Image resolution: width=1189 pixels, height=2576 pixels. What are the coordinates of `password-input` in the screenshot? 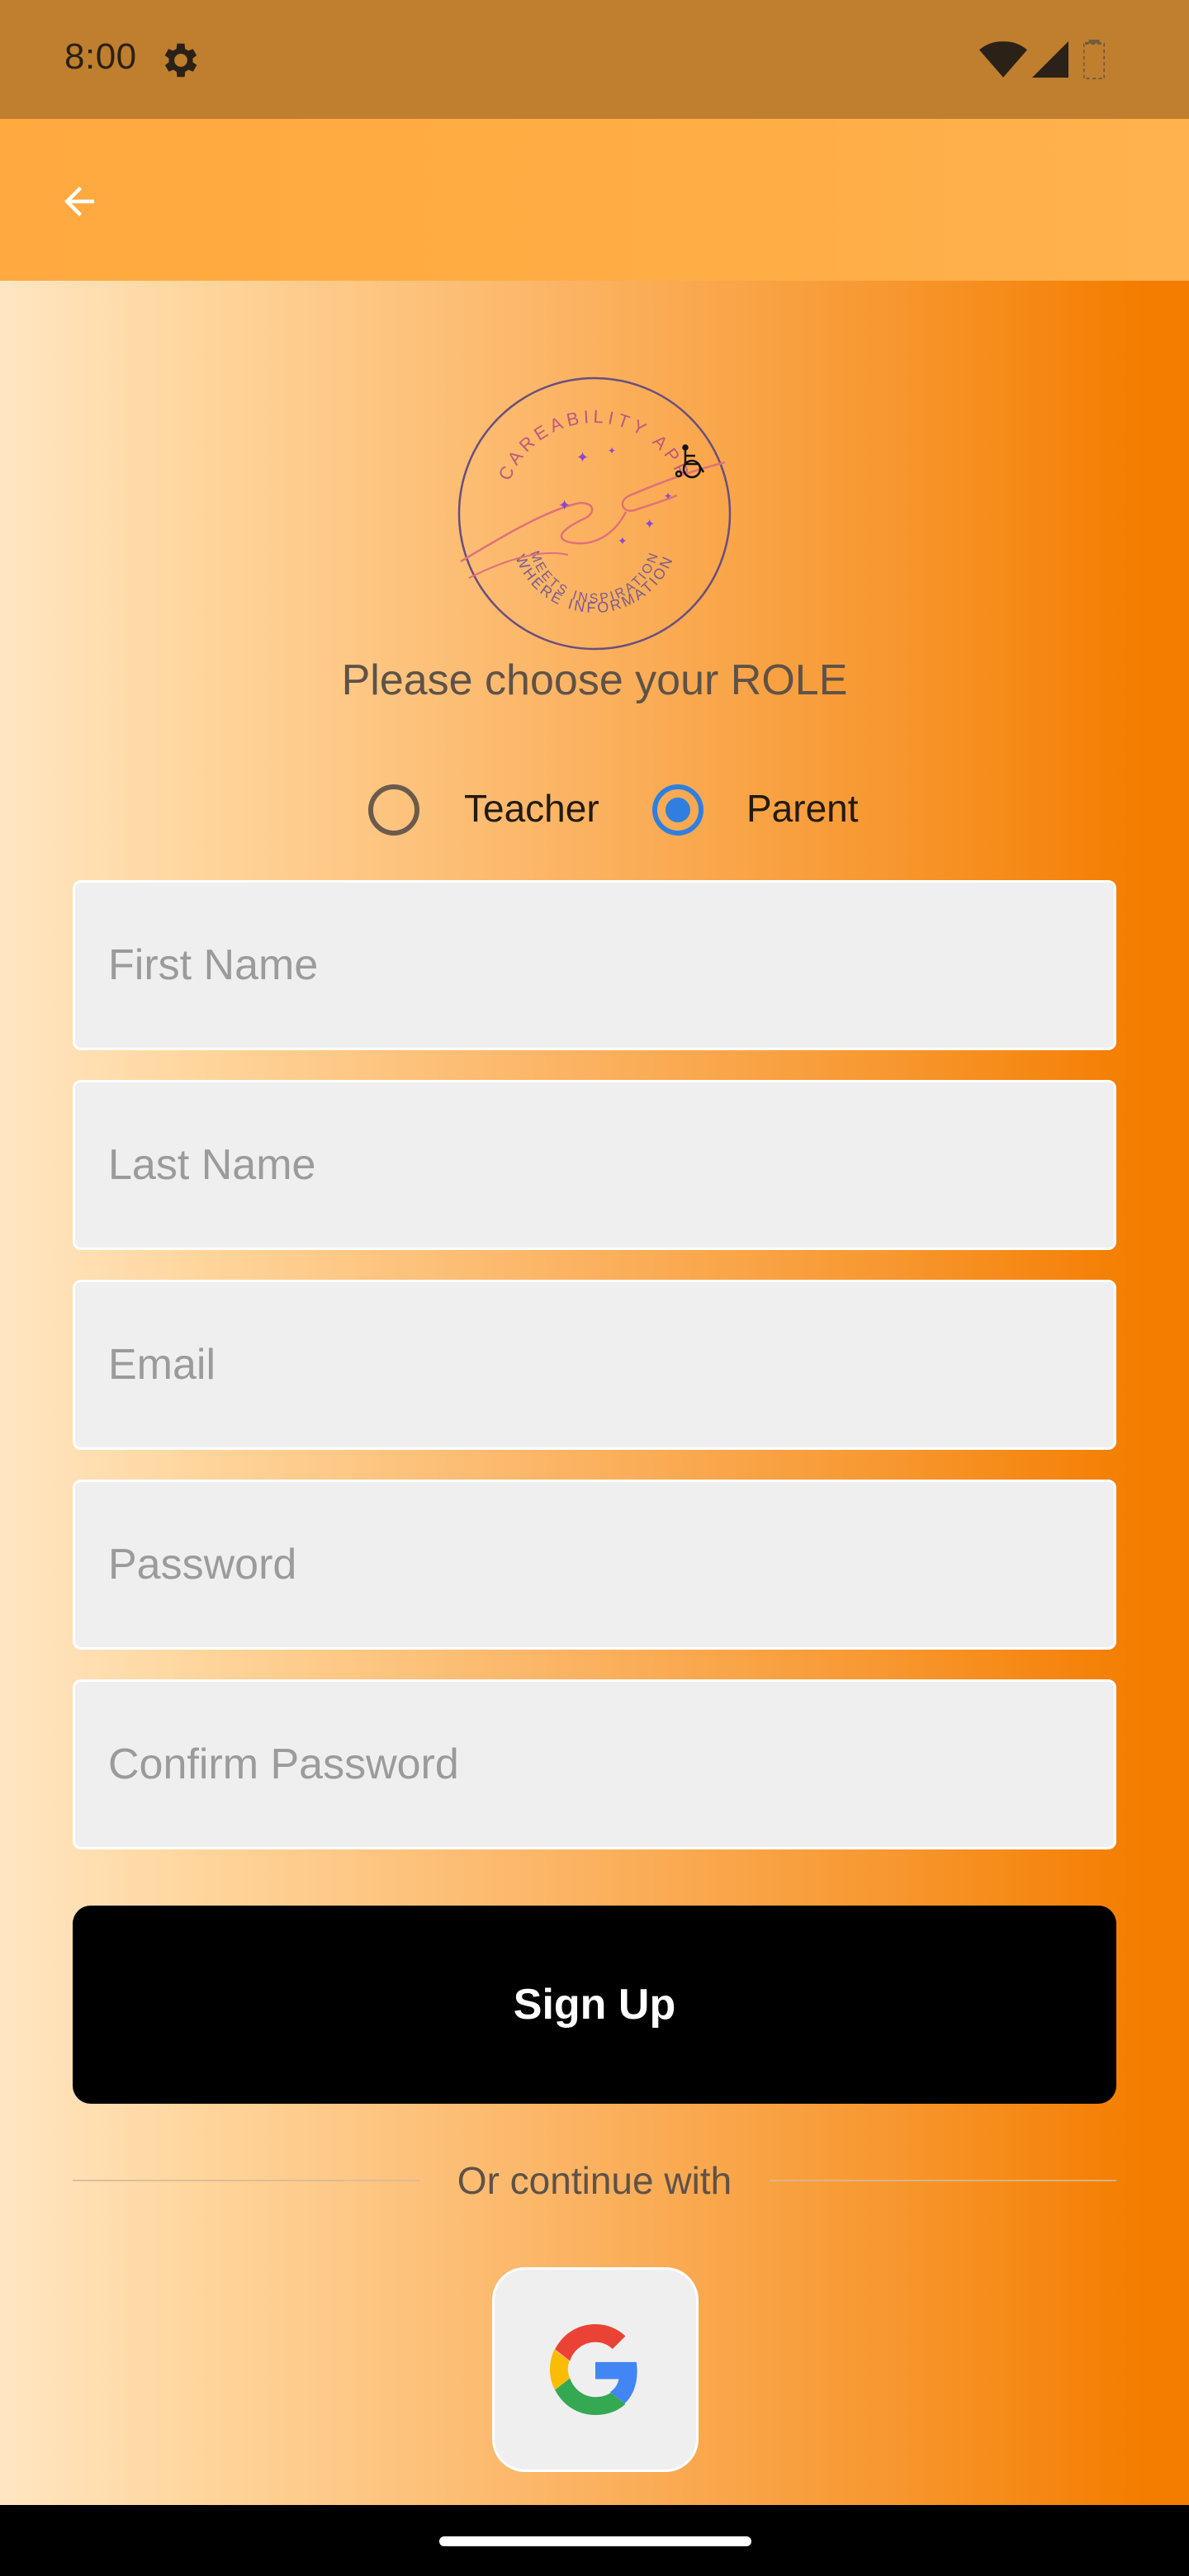 It's located at (594, 1564).